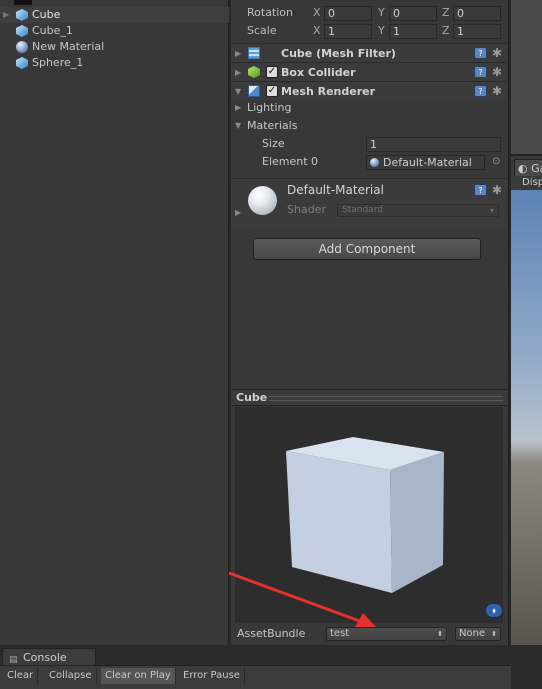  I want to click on material-preview-sphere, so click(262, 200).